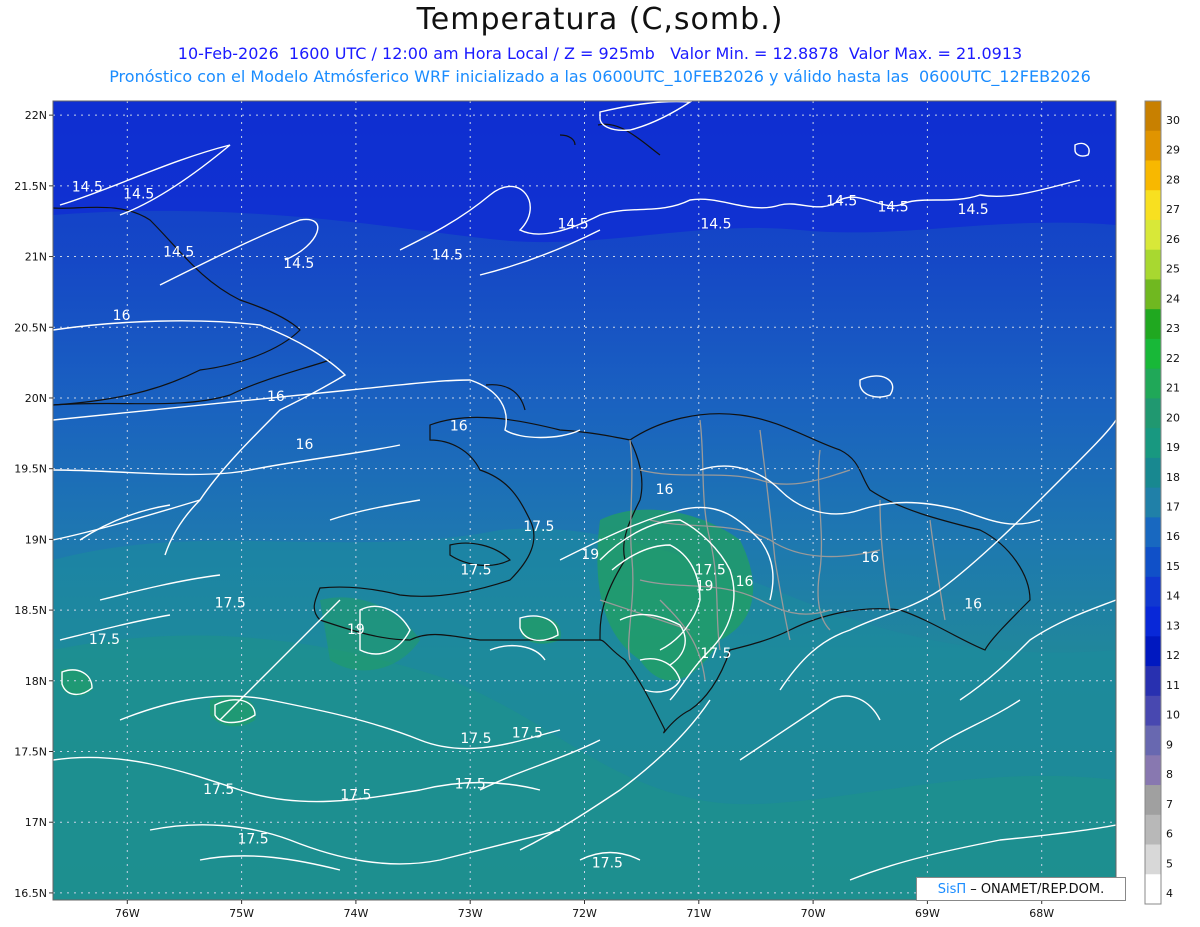 The image size is (1200, 927). I want to click on colorbar-label: 9, so click(1169, 744).